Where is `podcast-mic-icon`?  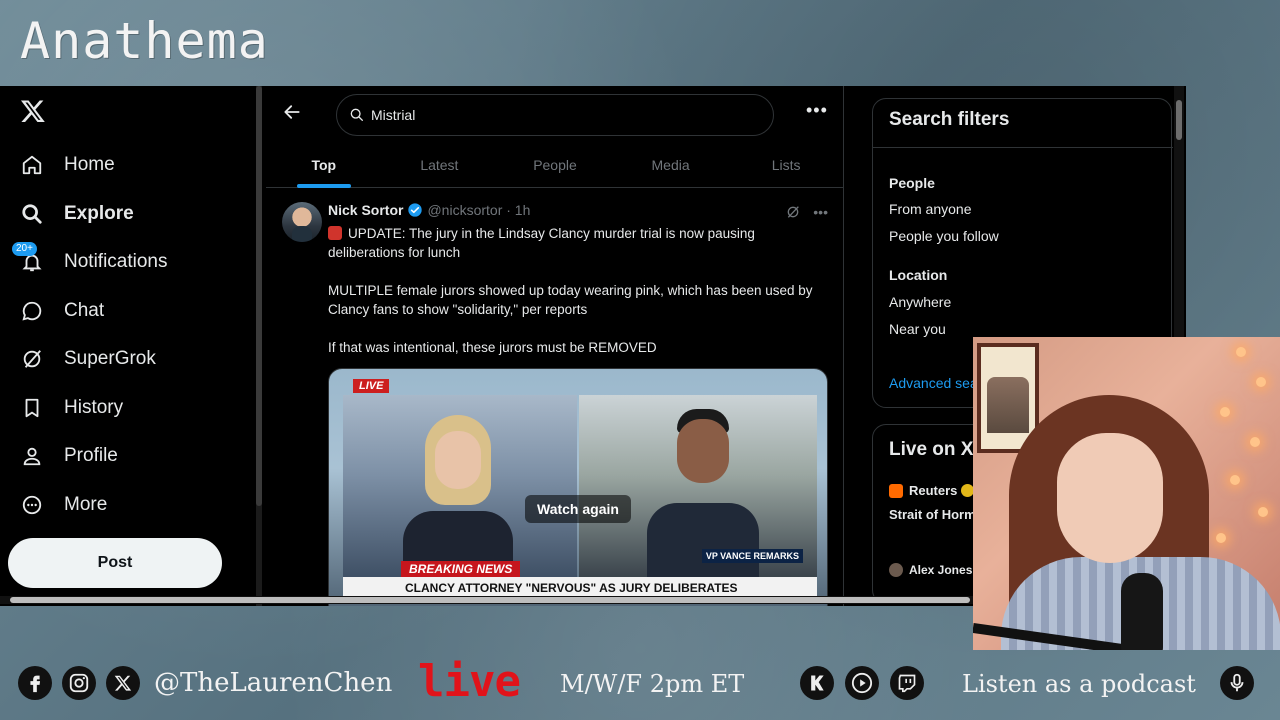
podcast-mic-icon is located at coordinates (1237, 683).